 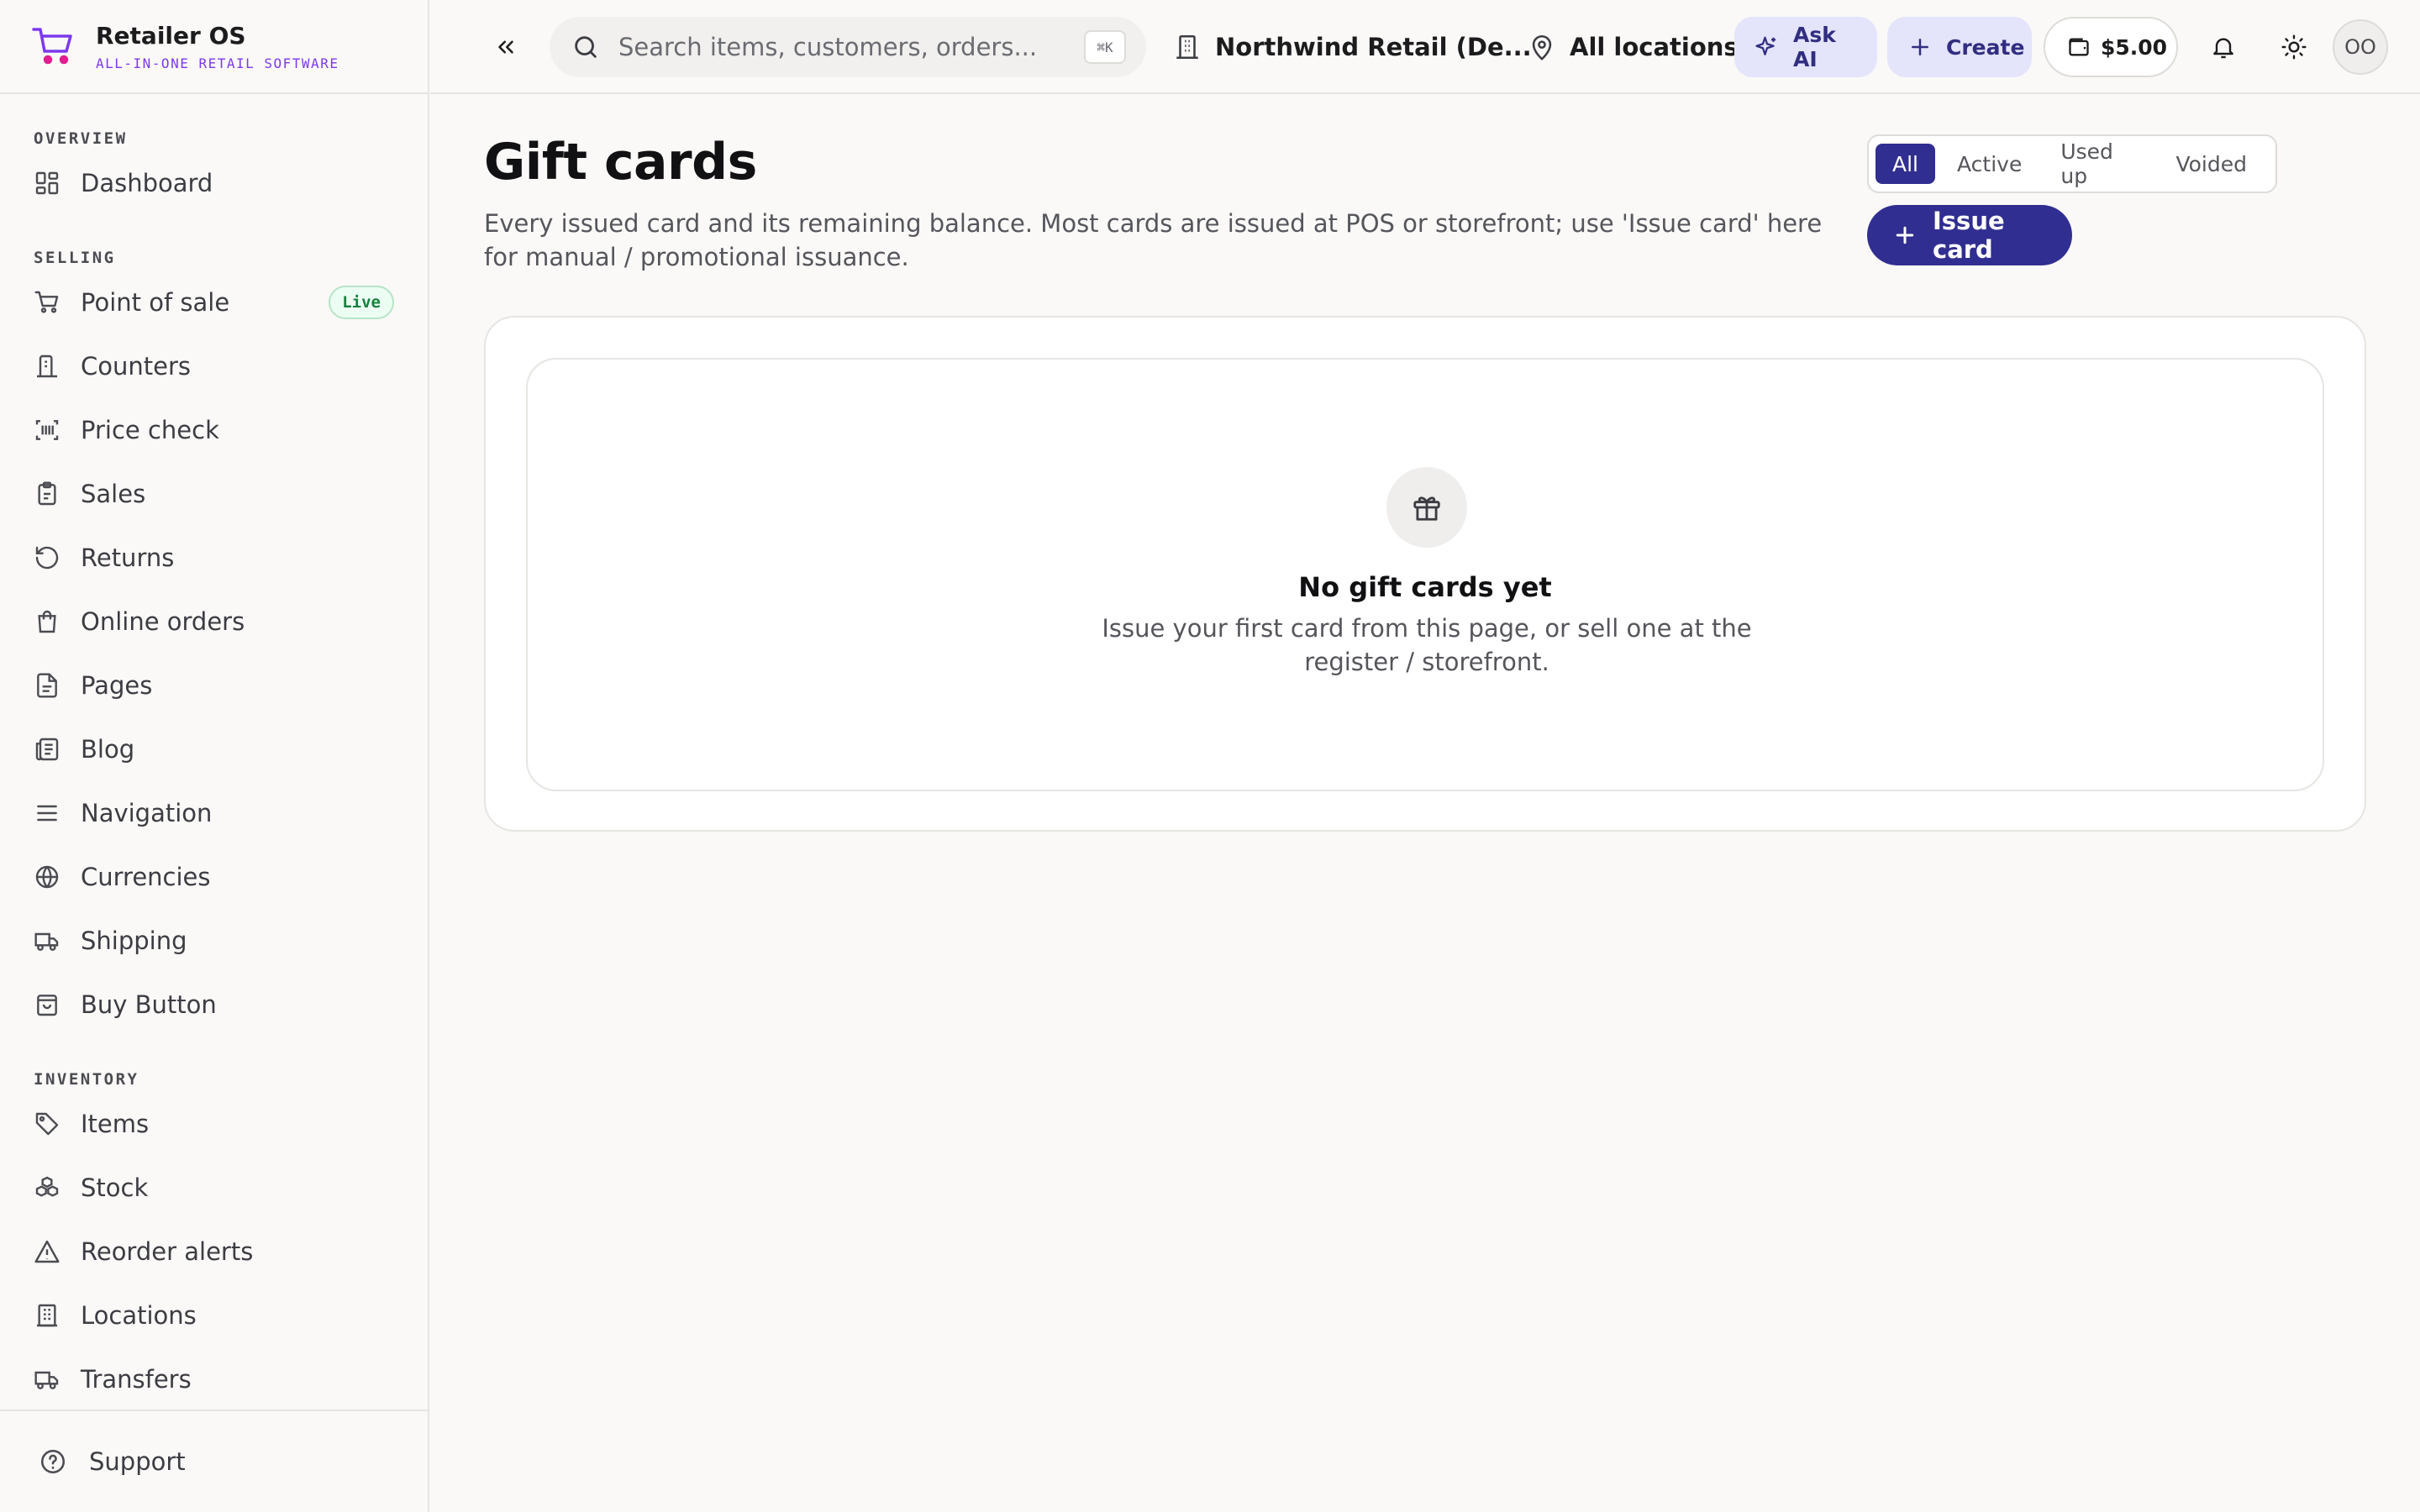 What do you see at coordinates (75, 258) in the screenshot?
I see `section-title-selling: SELLING` at bounding box center [75, 258].